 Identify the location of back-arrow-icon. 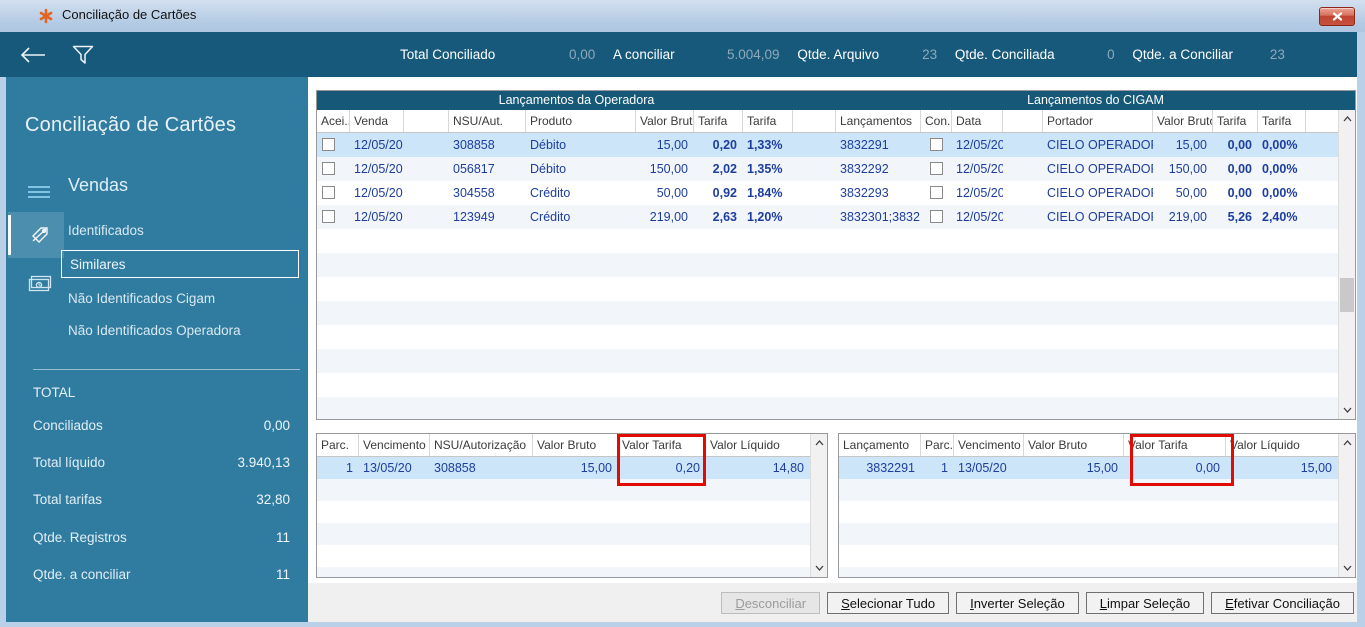
(33, 54).